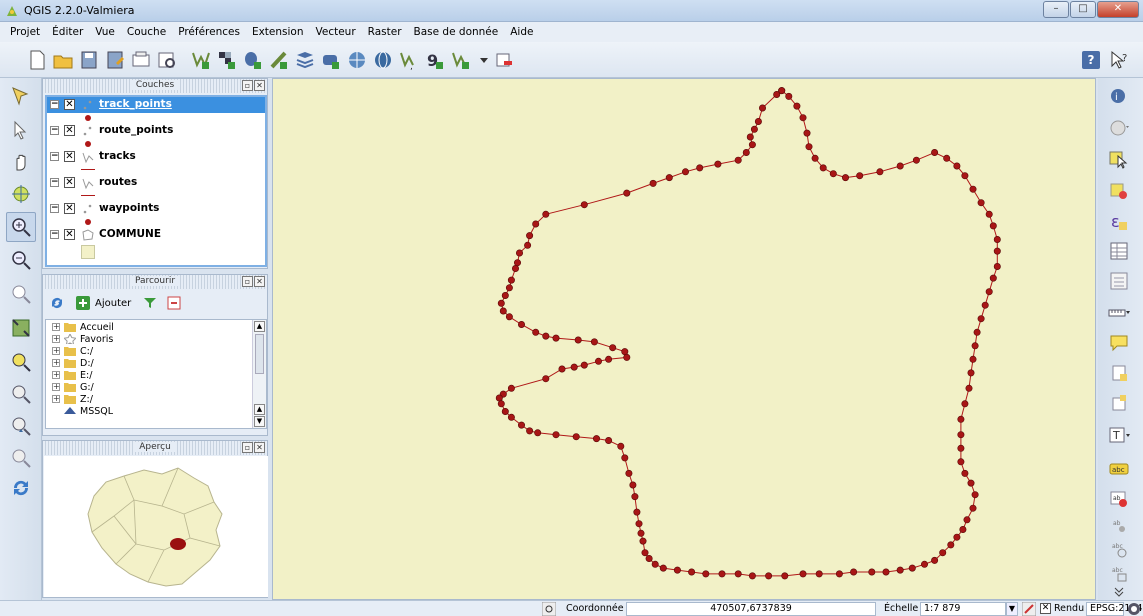 This screenshot has width=1143, height=616. What do you see at coordinates (456, 32) in the screenshot?
I see `menu-base-de-donnee: Base de donnée` at bounding box center [456, 32].